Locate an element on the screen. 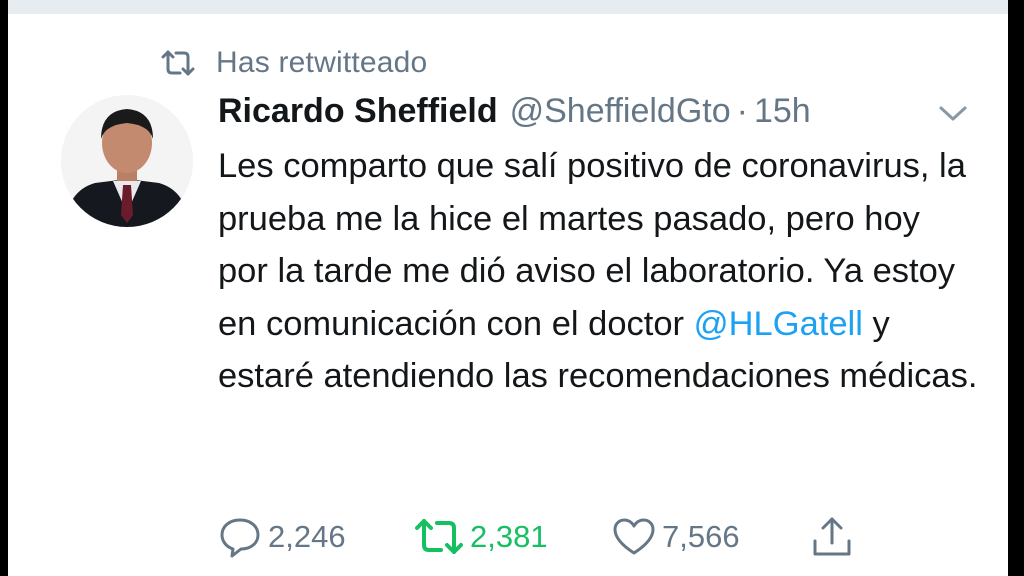 This screenshot has height=576, width=1024. retweet-action-icon is located at coordinates (439, 536).